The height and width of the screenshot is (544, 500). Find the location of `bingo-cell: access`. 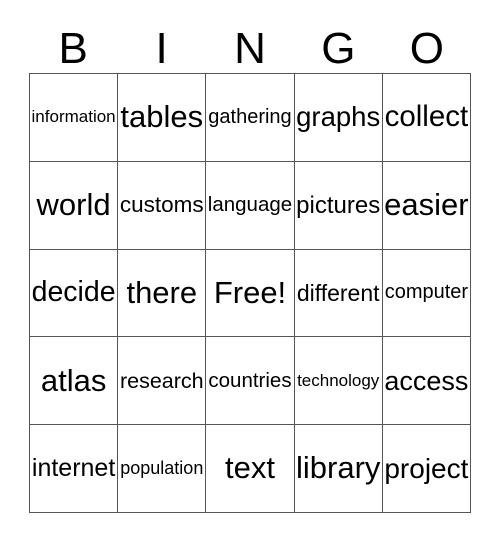

bingo-cell: access is located at coordinates (426, 381).